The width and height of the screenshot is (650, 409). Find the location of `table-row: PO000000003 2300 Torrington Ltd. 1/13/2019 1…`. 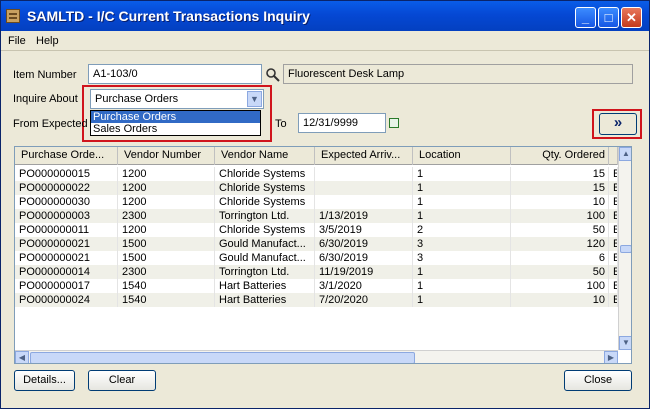

table-row: PO000000003 2300 Torrington Ltd. 1/13/2019 1… is located at coordinates (316, 216).